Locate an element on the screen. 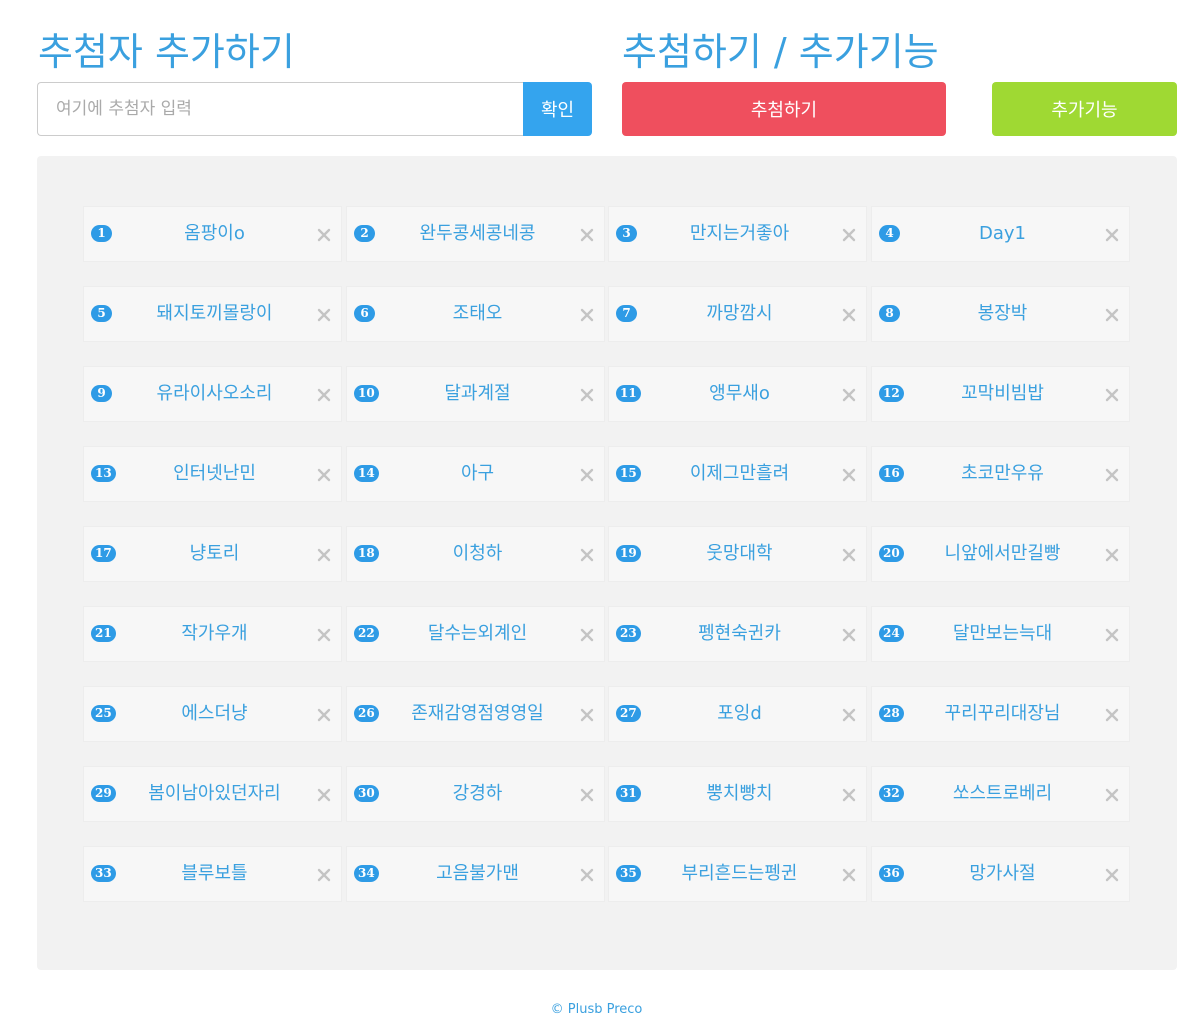 The height and width of the screenshot is (1034, 1193). entry-name: 존재감영점영영일 is located at coordinates (477, 713).